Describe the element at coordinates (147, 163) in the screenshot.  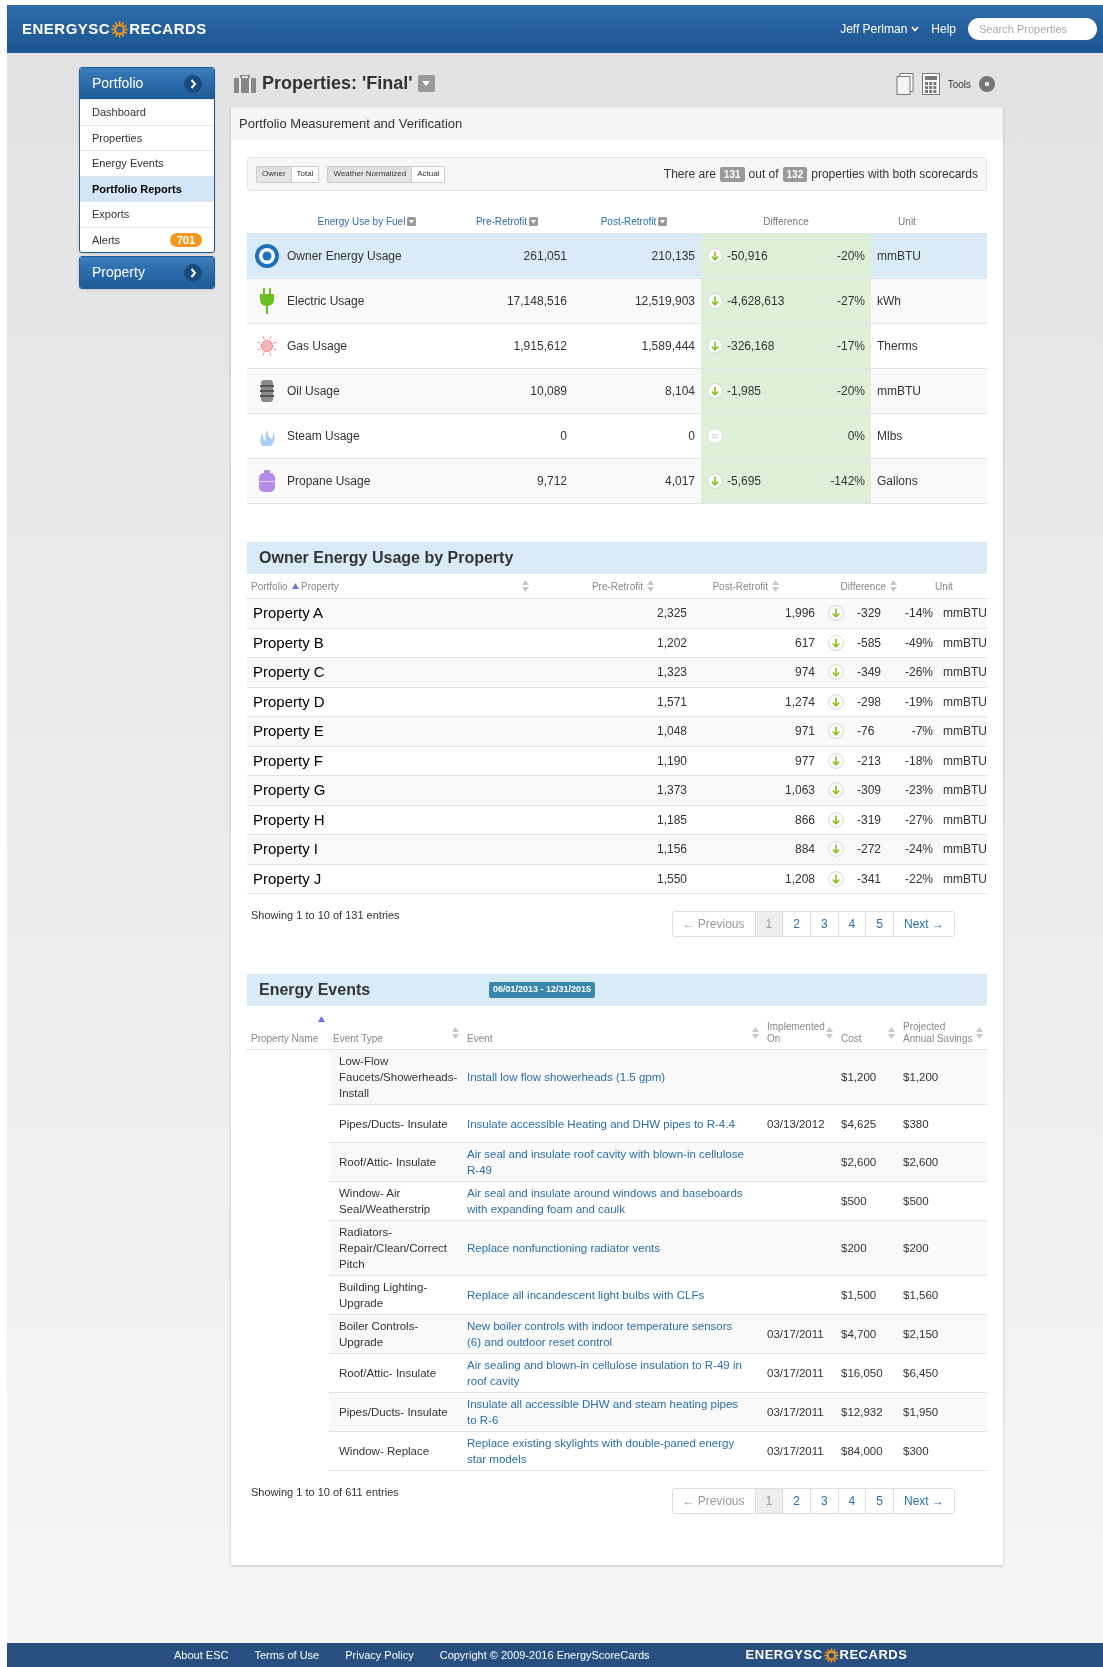
I see `sidebar-item: Energy Events` at that location.